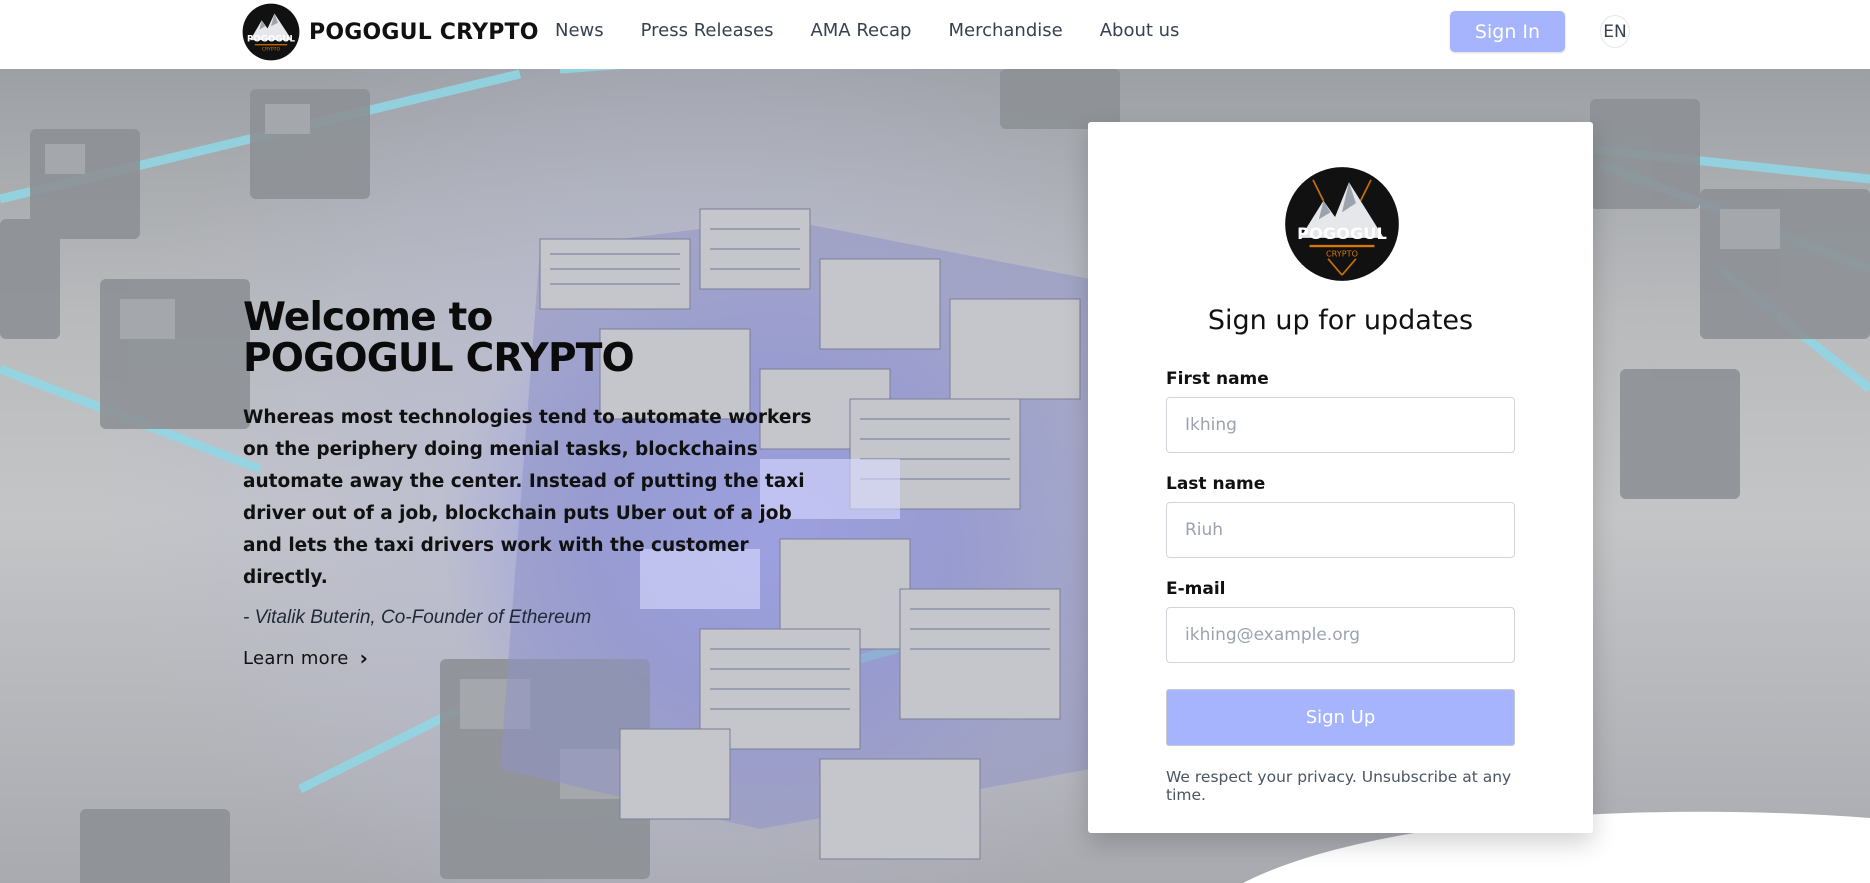  What do you see at coordinates (1340, 530) in the screenshot?
I see `last-name-input` at bounding box center [1340, 530].